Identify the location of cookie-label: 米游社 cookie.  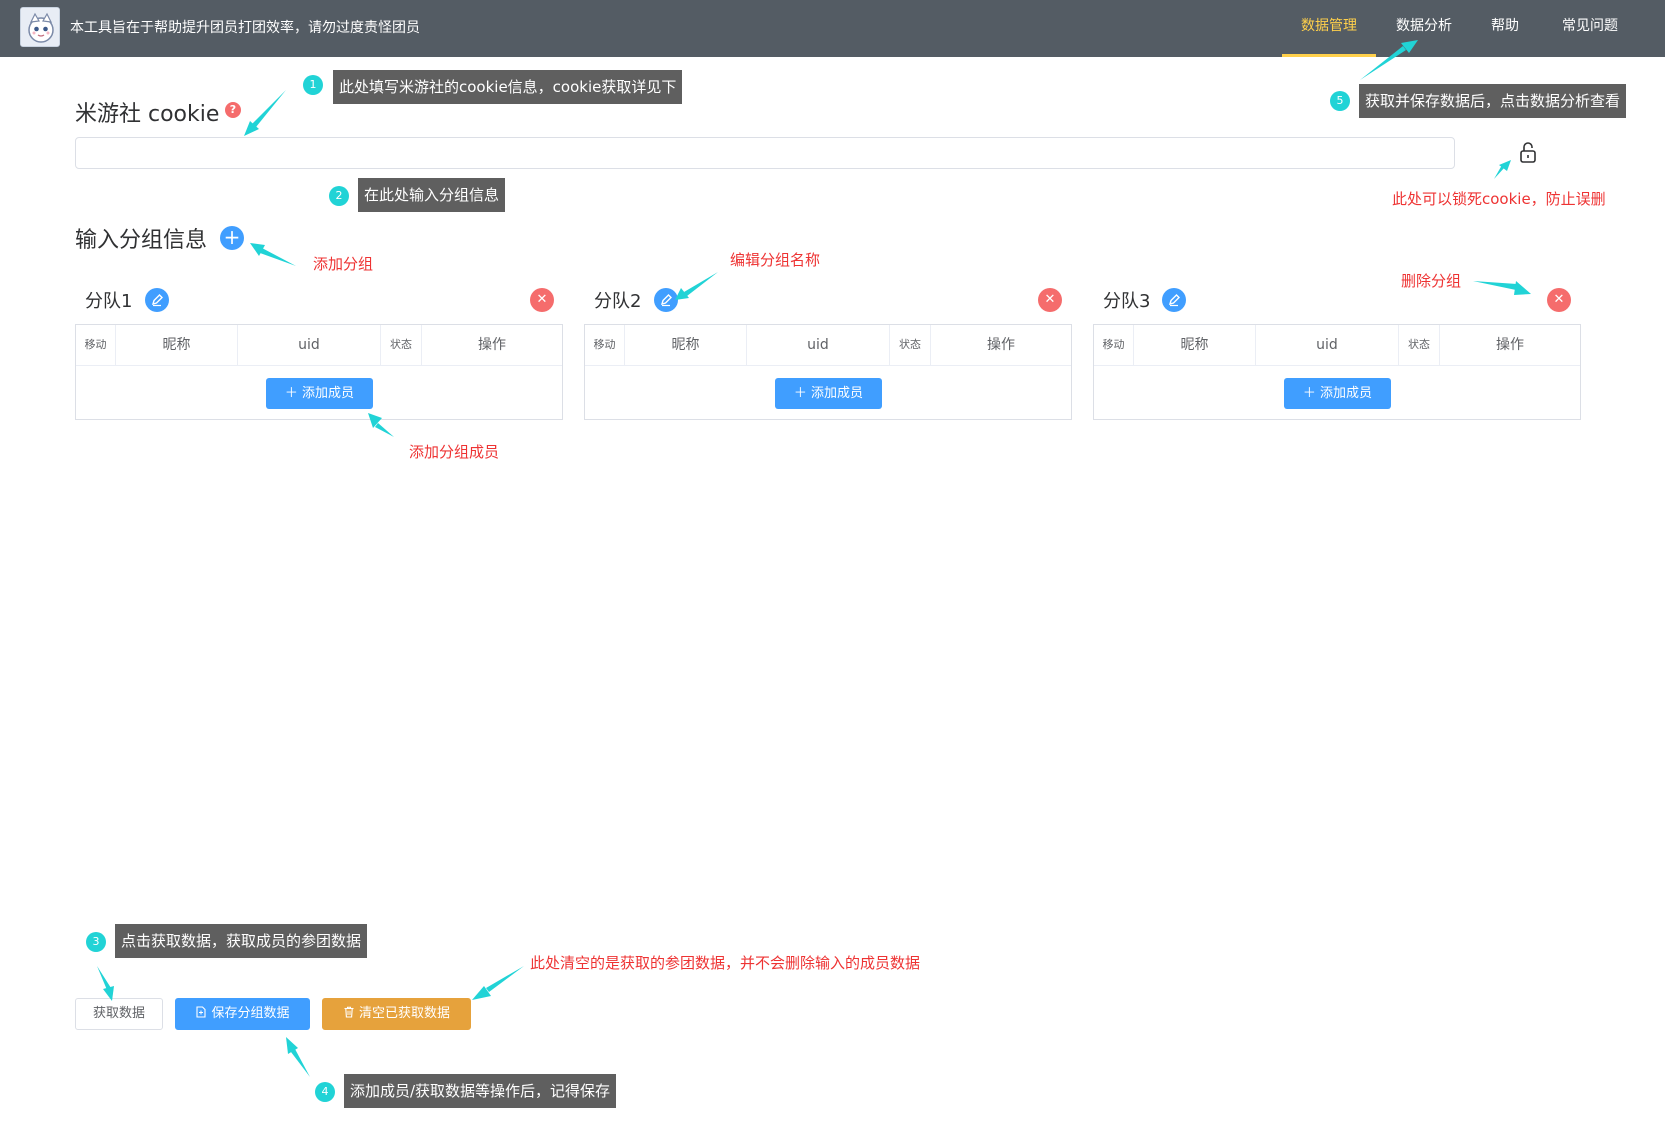
(147, 114).